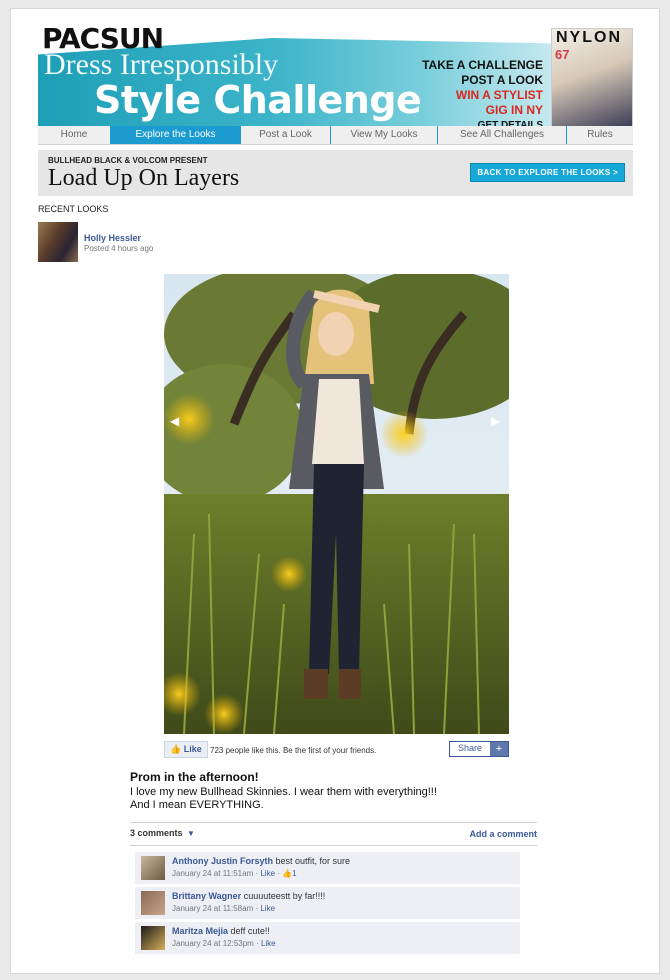  What do you see at coordinates (589, 37) in the screenshot?
I see `magazine-title: NYLON` at bounding box center [589, 37].